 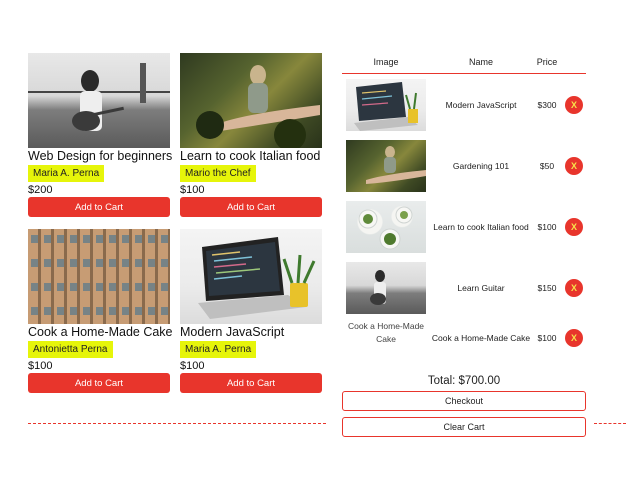 What do you see at coordinates (464, 401) in the screenshot?
I see `checkout-button: Checkout` at bounding box center [464, 401].